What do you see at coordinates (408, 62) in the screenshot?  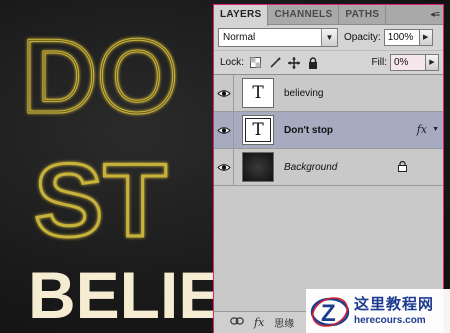 I see `fill-input: 0%` at bounding box center [408, 62].